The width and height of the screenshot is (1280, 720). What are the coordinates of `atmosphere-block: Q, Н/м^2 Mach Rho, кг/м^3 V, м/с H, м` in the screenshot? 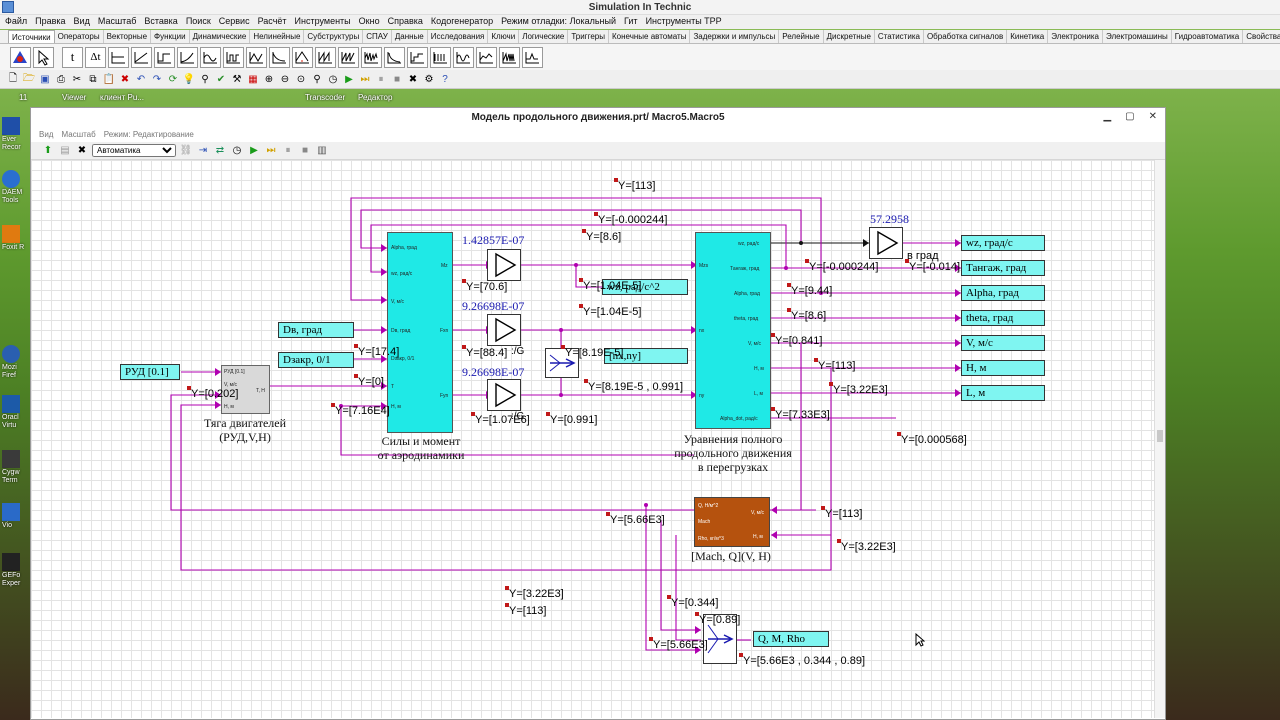 It's located at (732, 522).